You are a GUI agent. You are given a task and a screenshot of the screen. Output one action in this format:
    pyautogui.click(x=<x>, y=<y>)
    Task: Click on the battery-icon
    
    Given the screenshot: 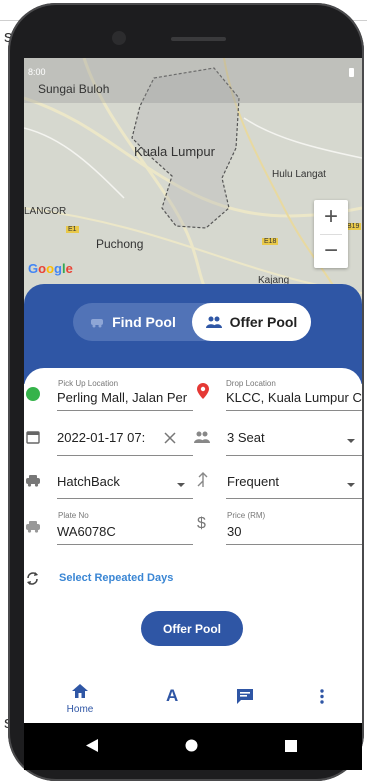 What is the action you would take?
    pyautogui.click(x=351, y=72)
    